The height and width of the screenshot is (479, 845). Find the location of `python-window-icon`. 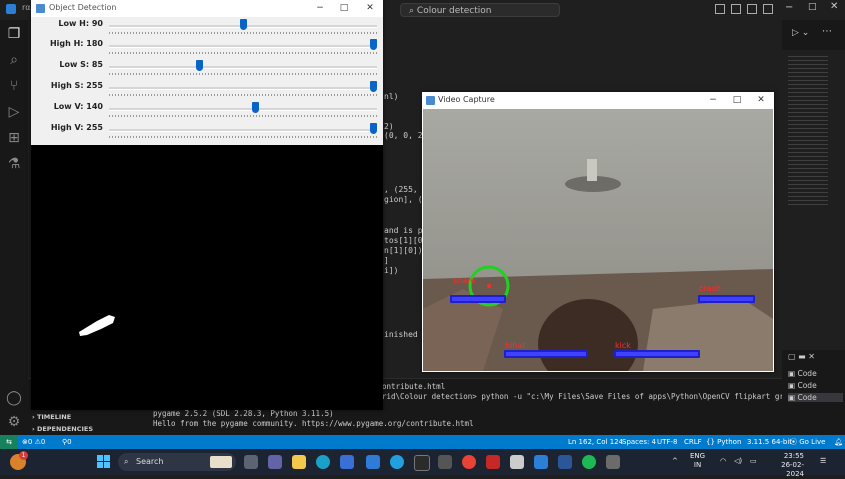

python-window-icon is located at coordinates (613, 462).